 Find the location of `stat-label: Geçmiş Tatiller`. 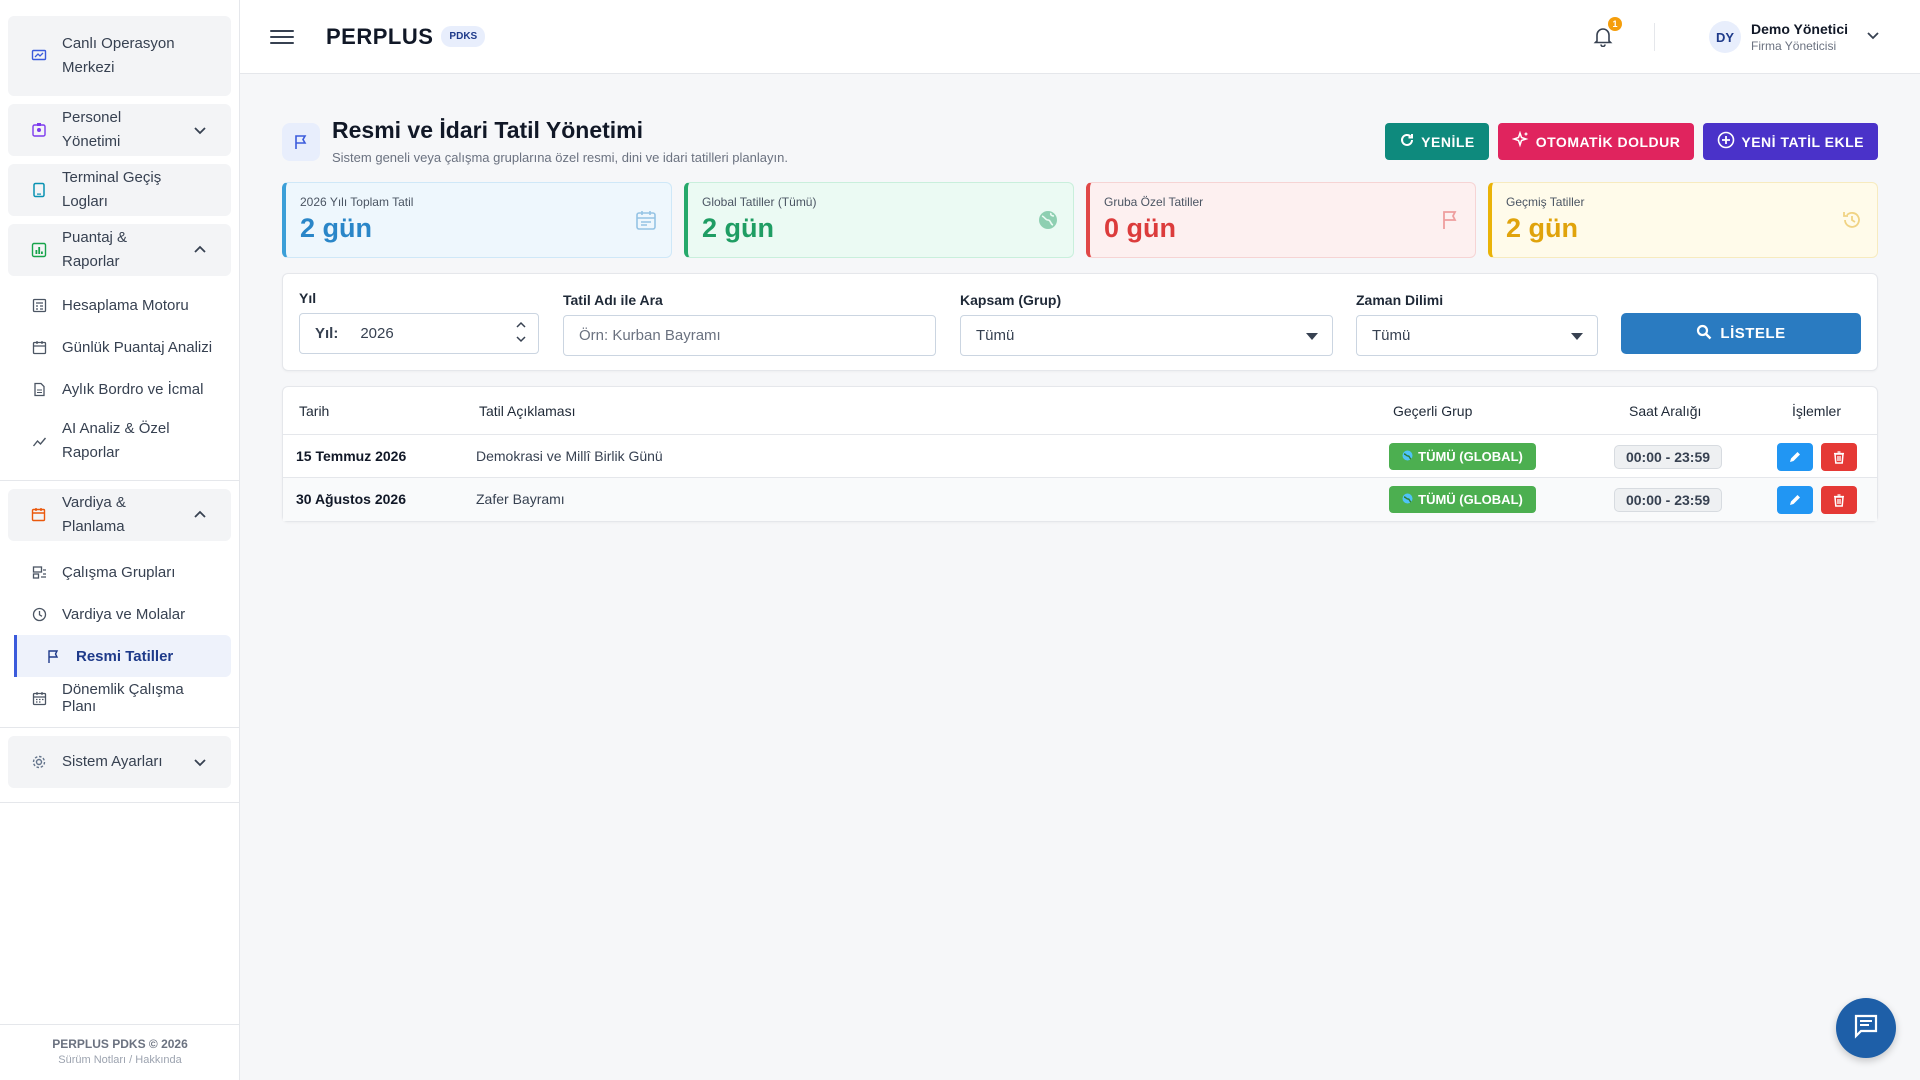

stat-label: Geçmiş Tatiller is located at coordinates (1545, 202).